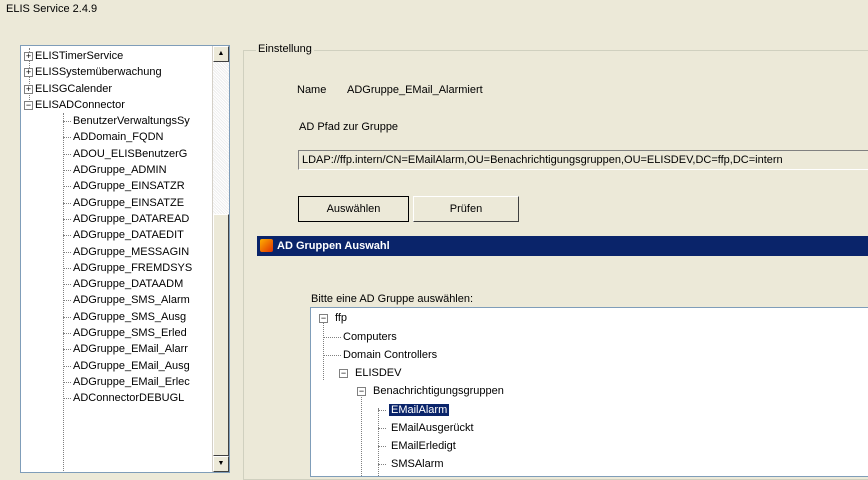 The height and width of the screenshot is (480, 868). Describe the element at coordinates (117, 89) in the screenshot. I see `tree-item-elisgcalender: + ELISGCalender` at that location.